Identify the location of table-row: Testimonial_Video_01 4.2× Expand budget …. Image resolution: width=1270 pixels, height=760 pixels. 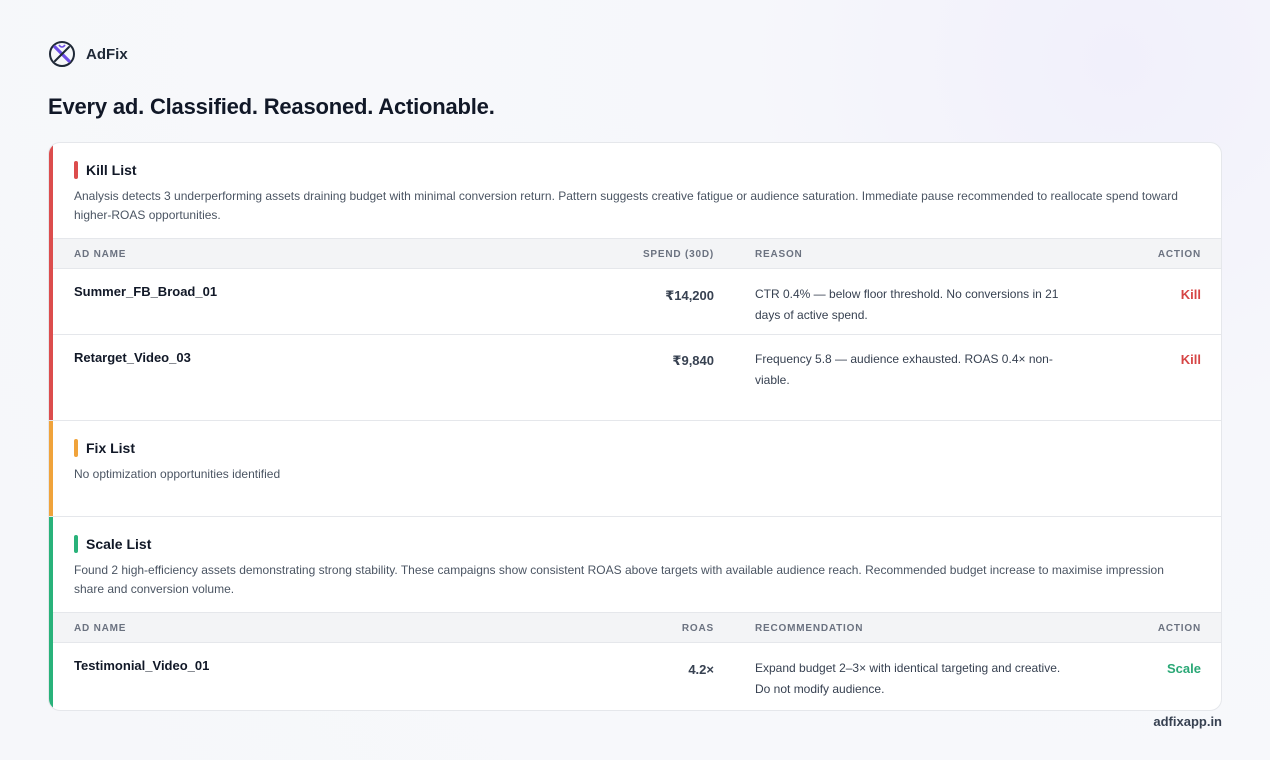
(637, 676).